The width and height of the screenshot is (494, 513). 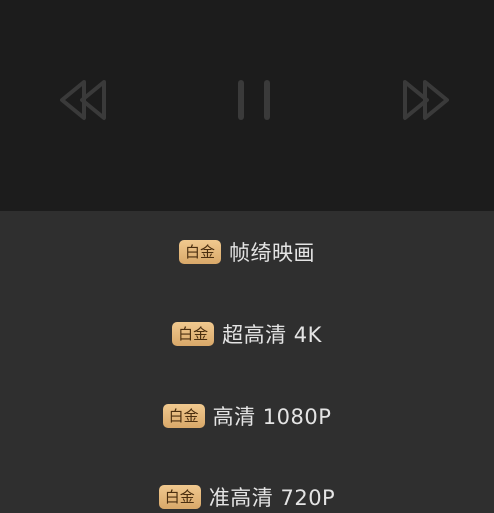 I want to click on quality-option-label: 帧绮映画, so click(x=272, y=253).